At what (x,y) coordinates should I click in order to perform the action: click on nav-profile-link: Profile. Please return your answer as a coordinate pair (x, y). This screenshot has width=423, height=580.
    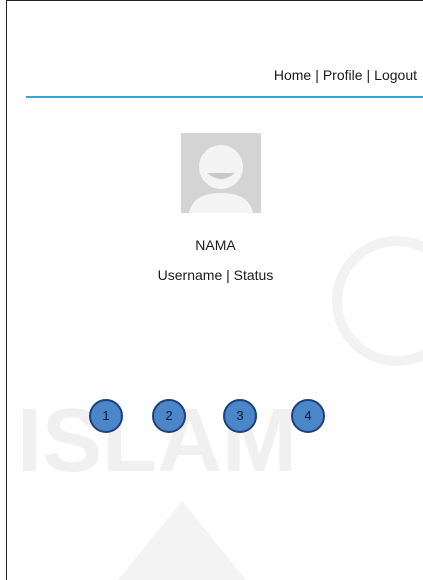
    Looking at the image, I should click on (343, 75).